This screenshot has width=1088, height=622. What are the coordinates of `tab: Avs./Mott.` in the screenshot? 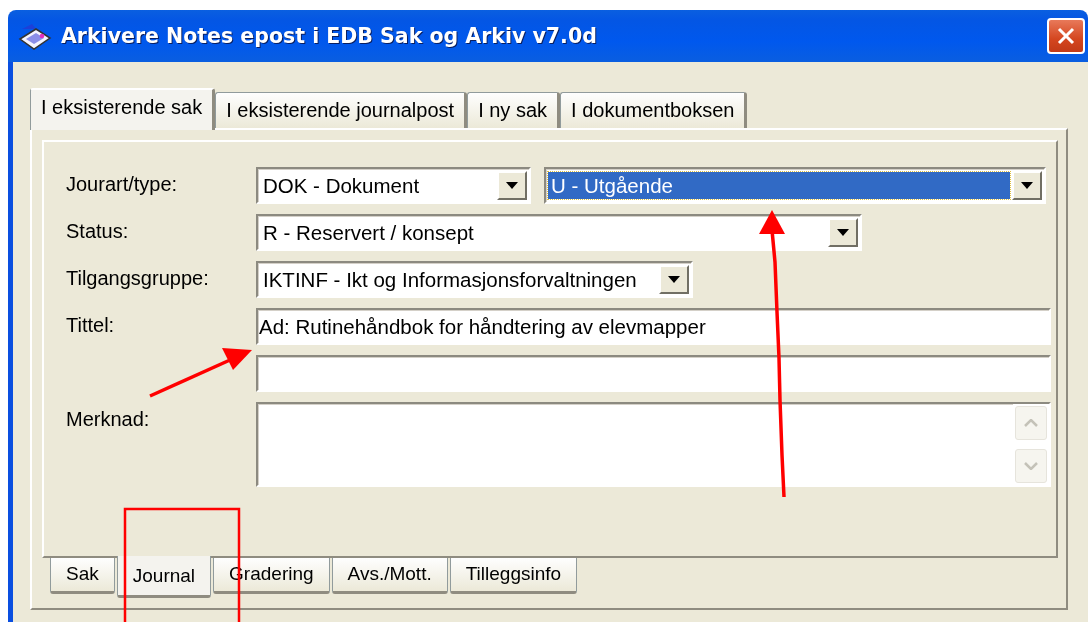 It's located at (389, 576).